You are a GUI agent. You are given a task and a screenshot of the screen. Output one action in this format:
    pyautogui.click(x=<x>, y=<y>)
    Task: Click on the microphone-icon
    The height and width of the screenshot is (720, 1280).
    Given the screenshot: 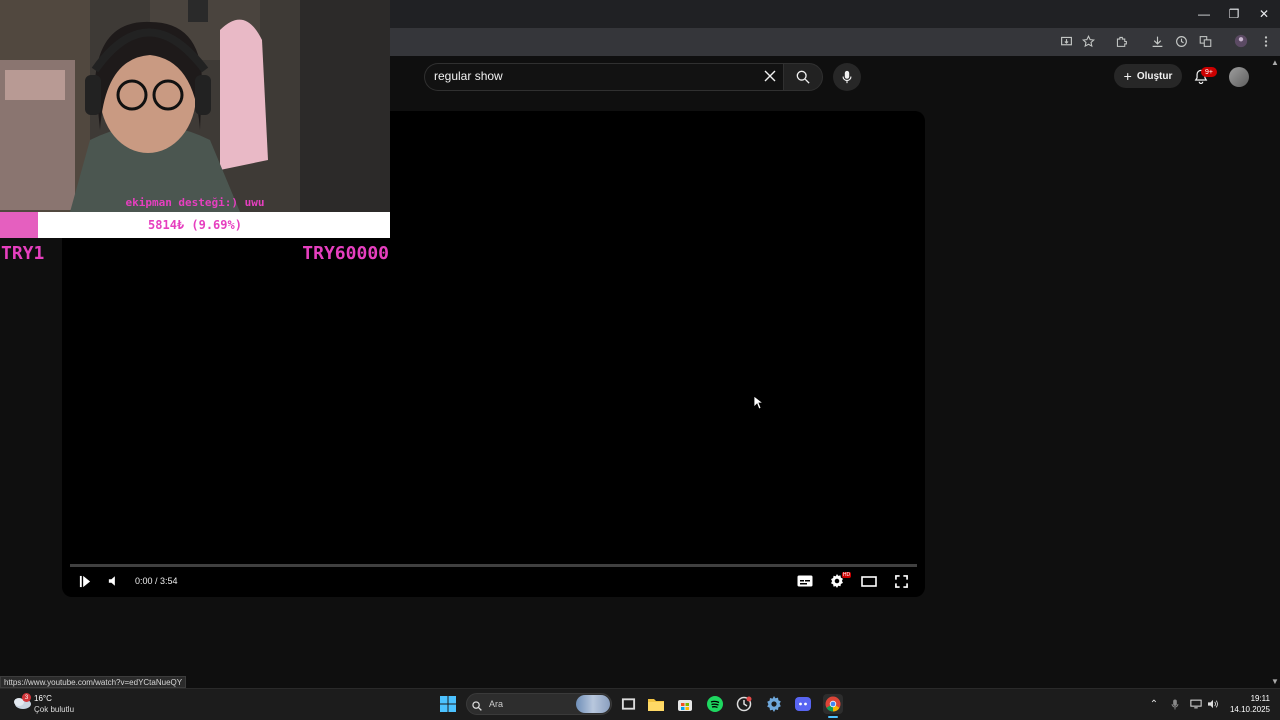 What is the action you would take?
    pyautogui.click(x=847, y=77)
    